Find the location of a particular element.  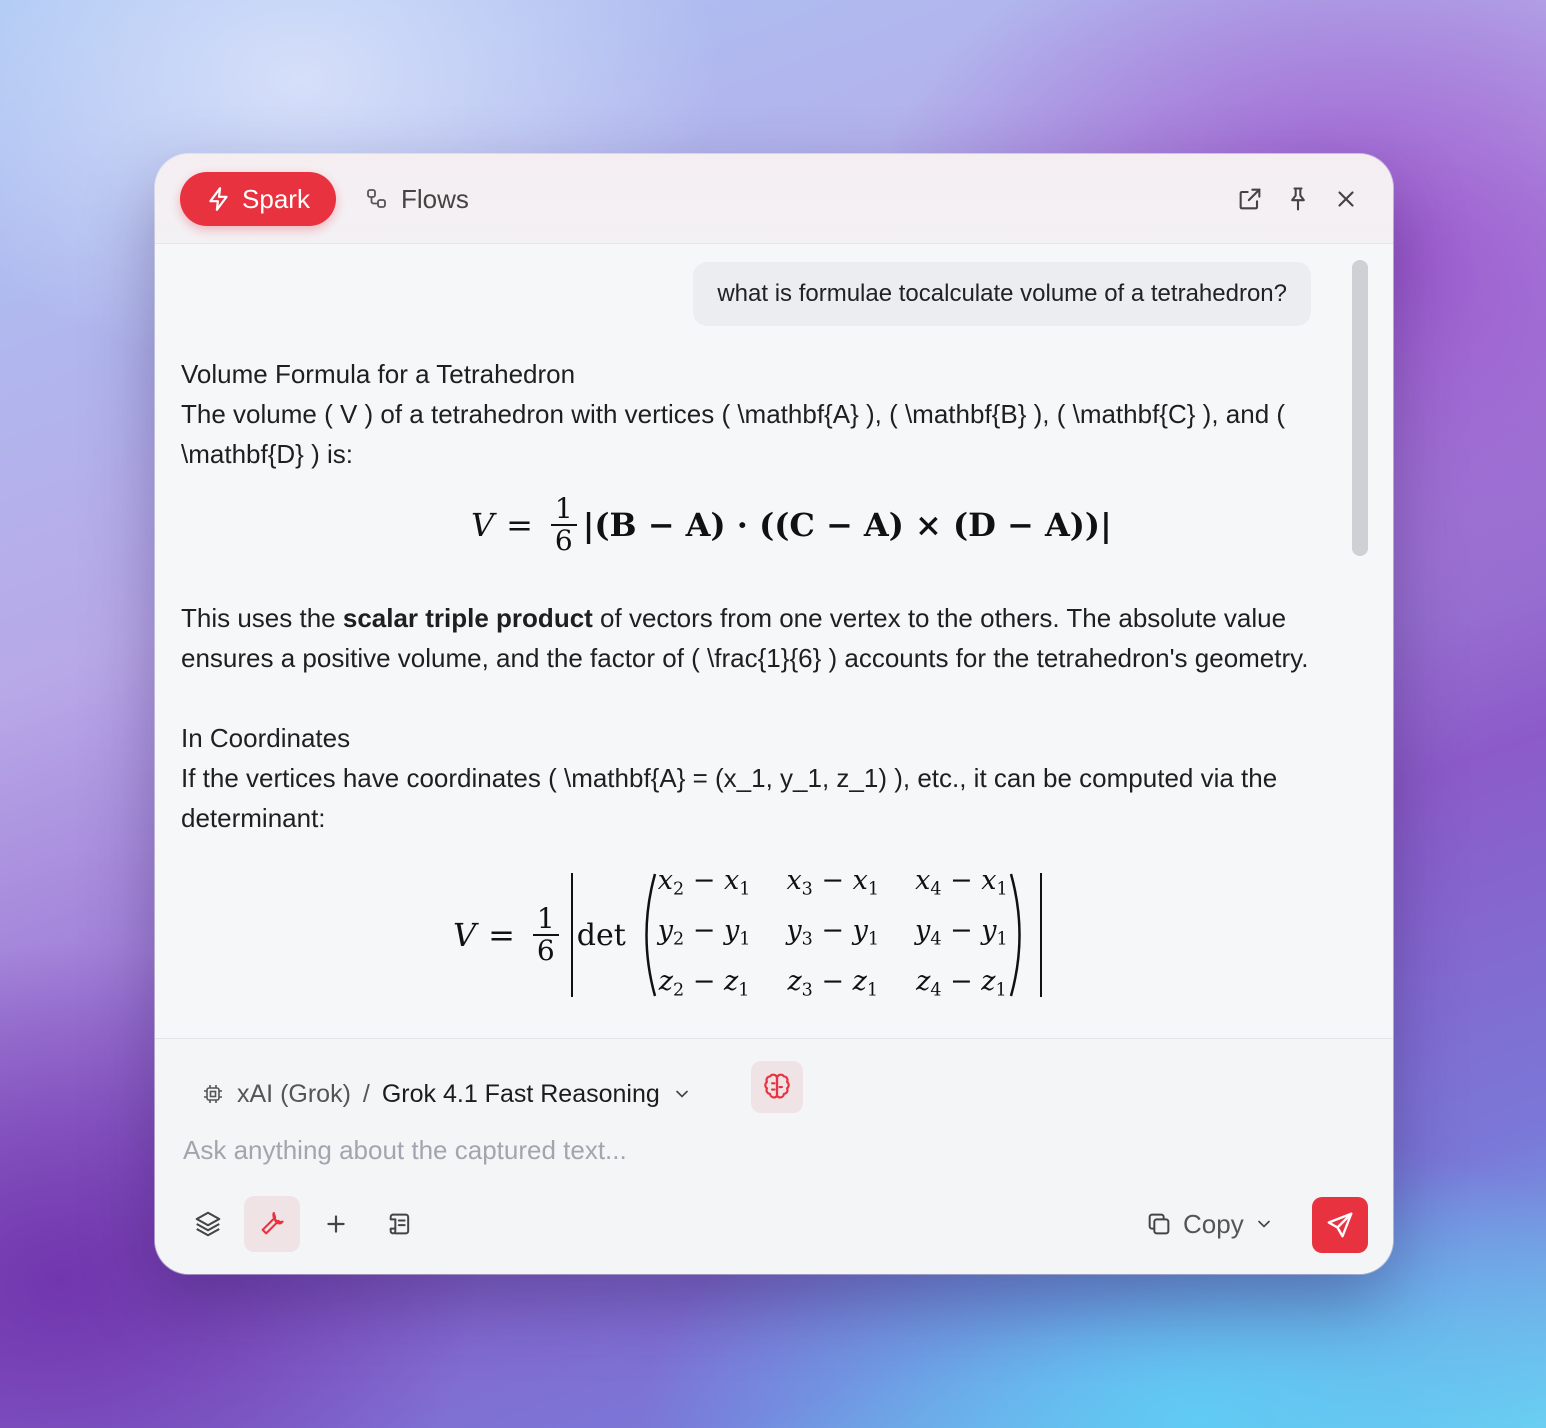

matrix-cell: x3 − x1 is located at coordinates (833, 882).